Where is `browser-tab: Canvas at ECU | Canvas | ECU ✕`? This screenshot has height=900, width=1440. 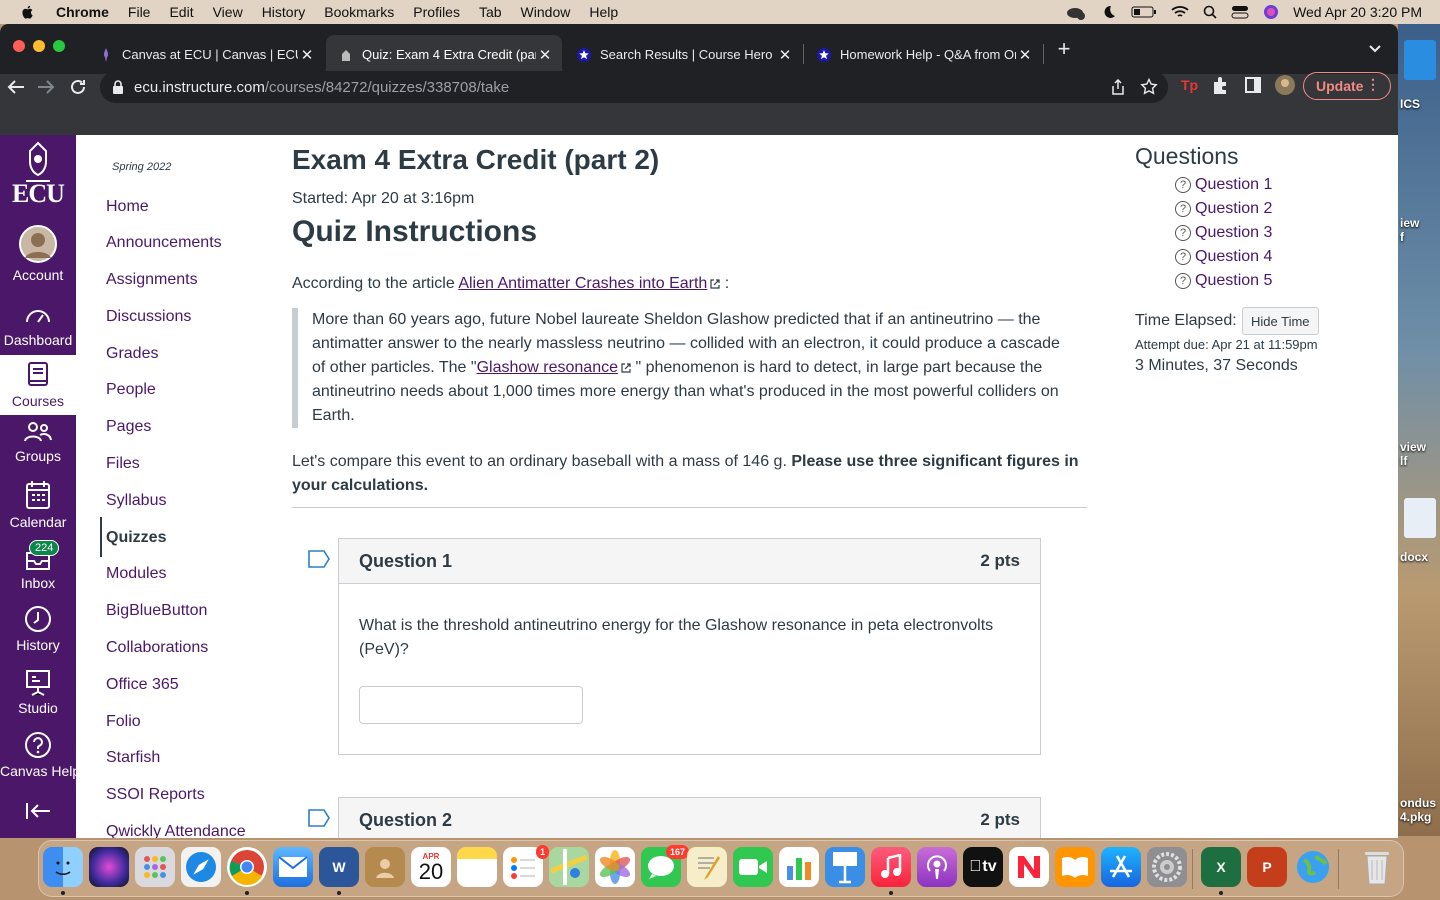
browser-tab: Canvas at ECU | Canvas | ECU ✕ is located at coordinates (205, 54).